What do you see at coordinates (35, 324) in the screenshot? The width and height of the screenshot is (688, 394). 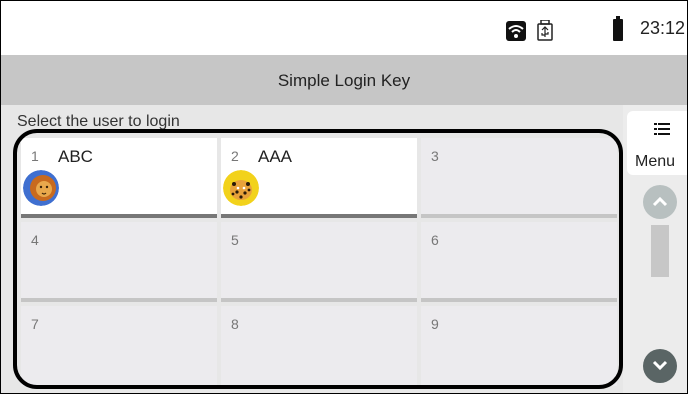 I see `user-key-number: 7` at bounding box center [35, 324].